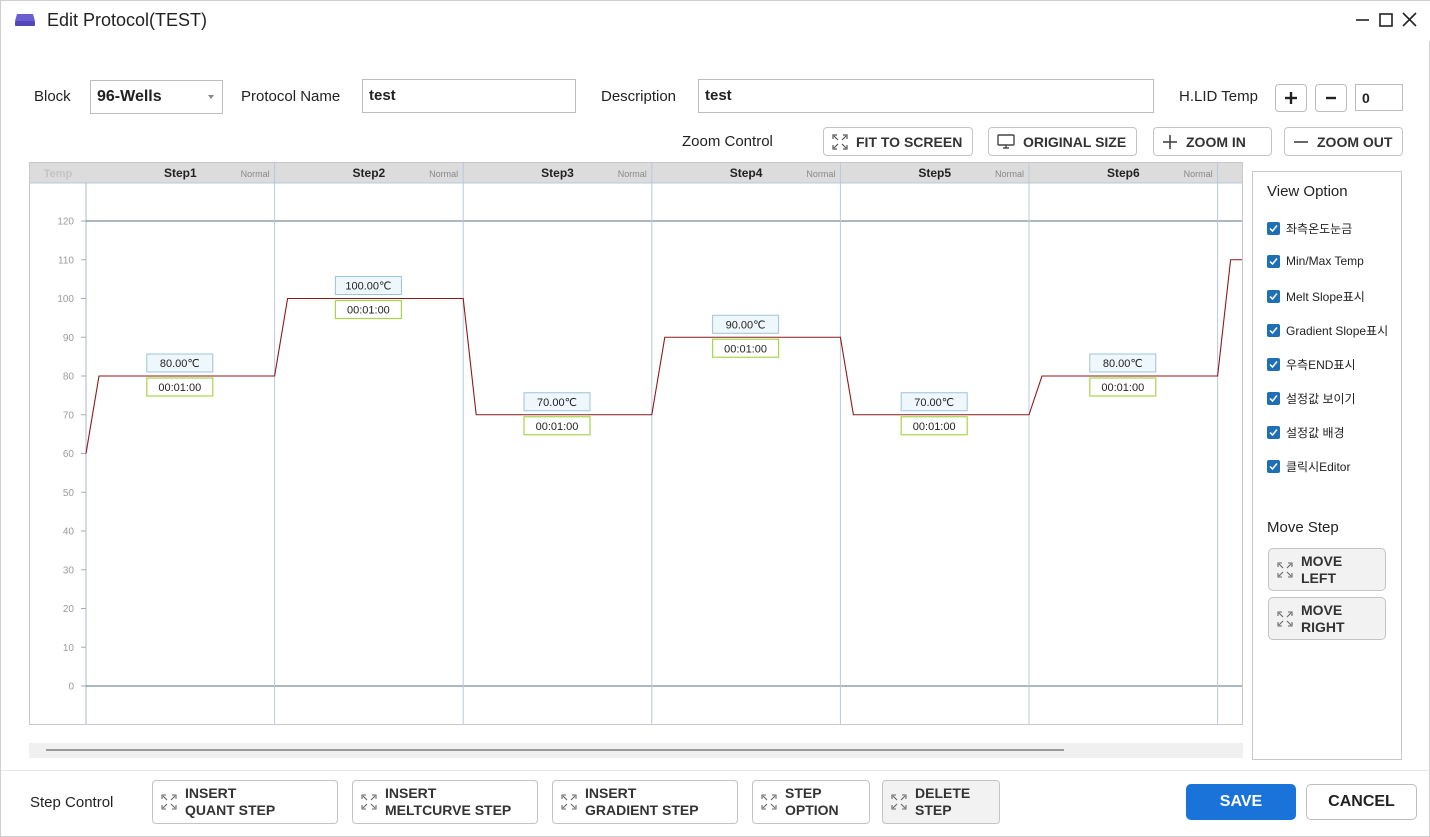 Image resolution: width=1430 pixels, height=837 pixels. Describe the element at coordinates (1316, 296) in the screenshot. I see `view-option-item: Melt Slope표시` at that location.